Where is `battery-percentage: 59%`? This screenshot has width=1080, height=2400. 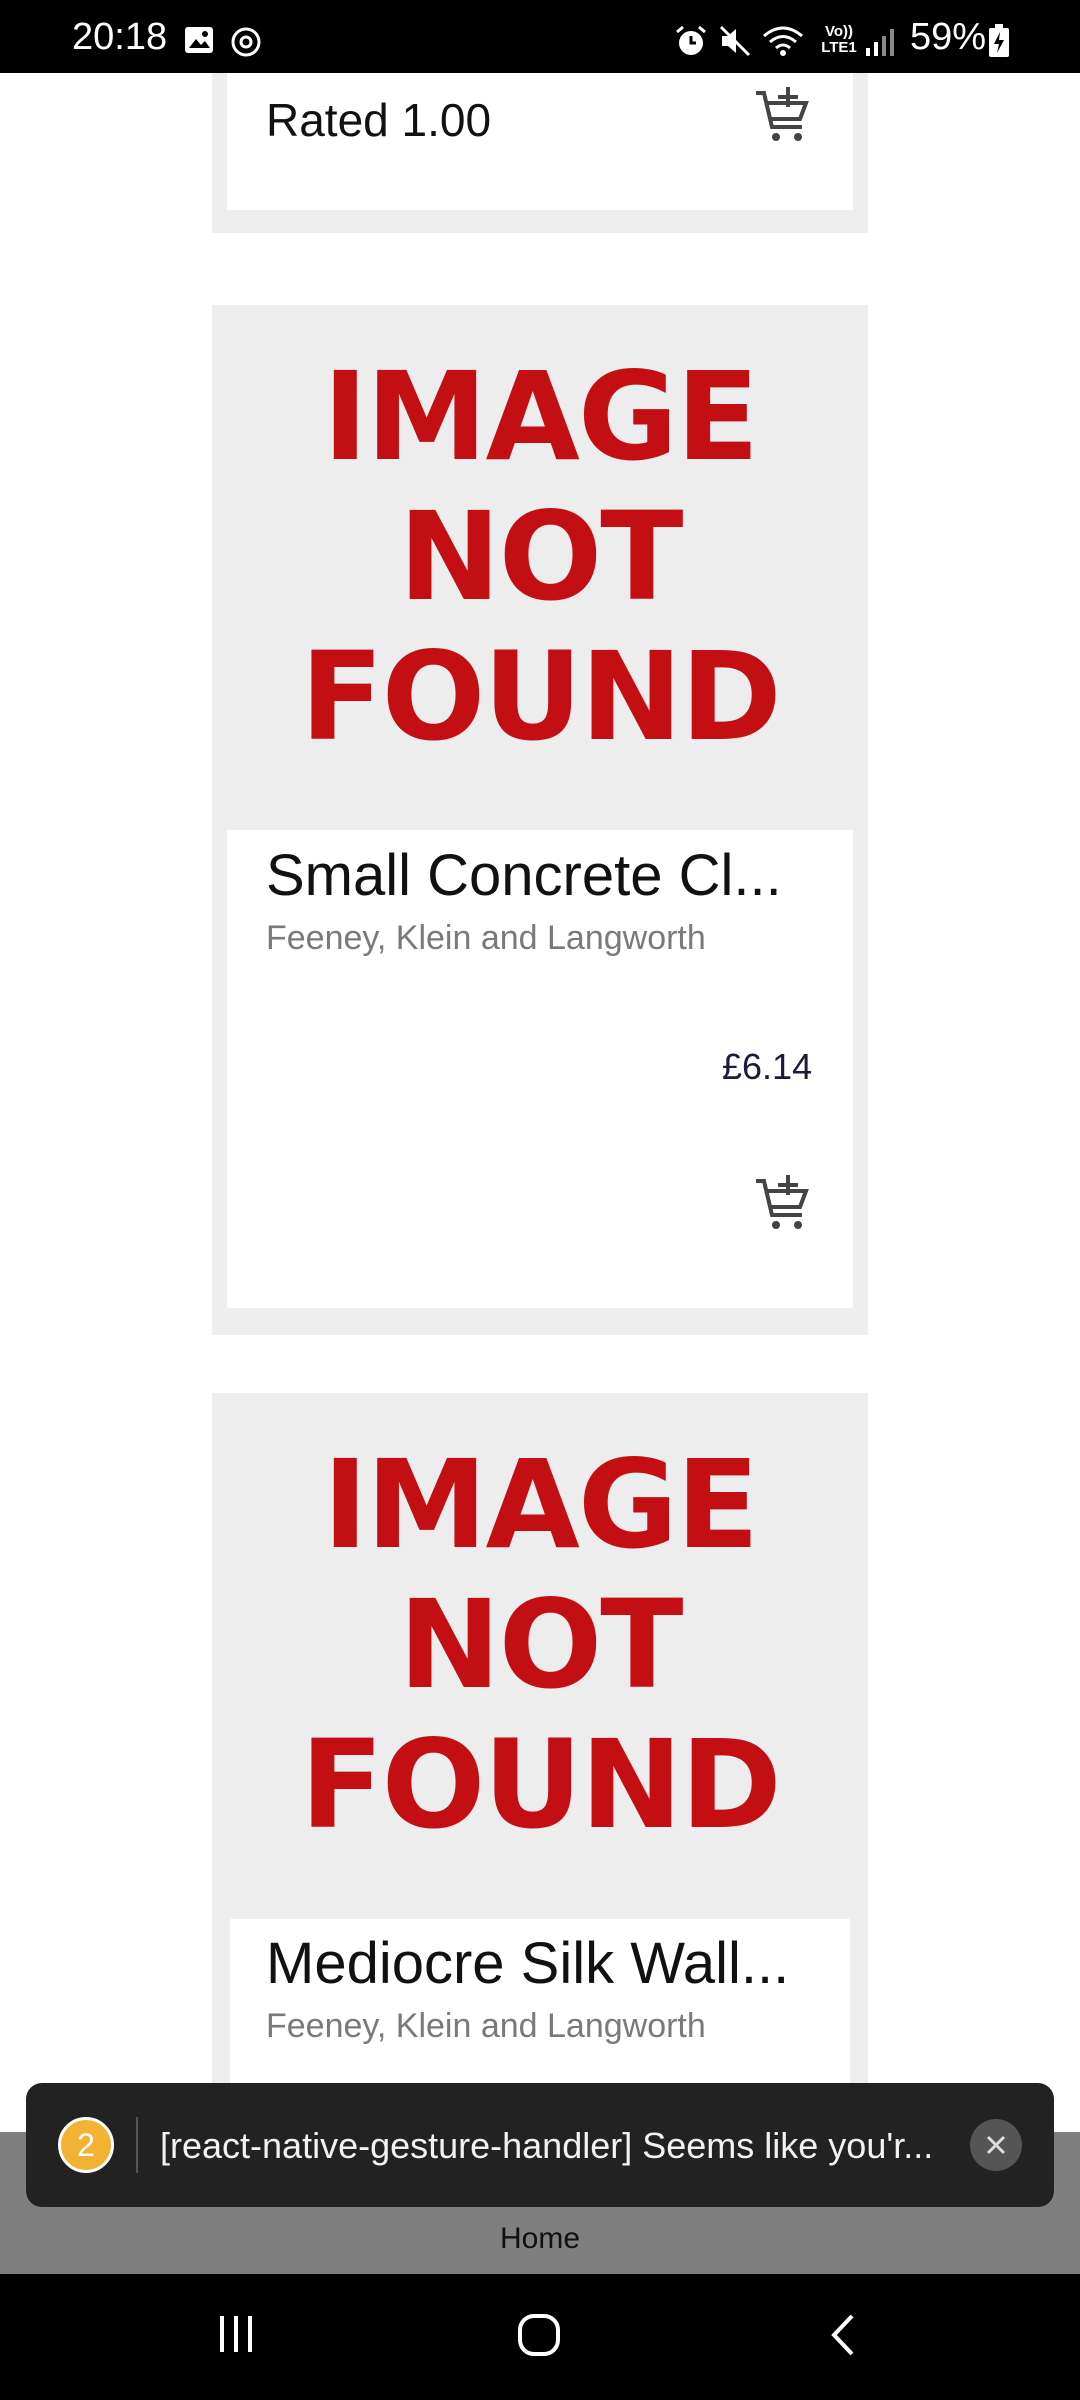
battery-percentage: 59% is located at coordinates (948, 37).